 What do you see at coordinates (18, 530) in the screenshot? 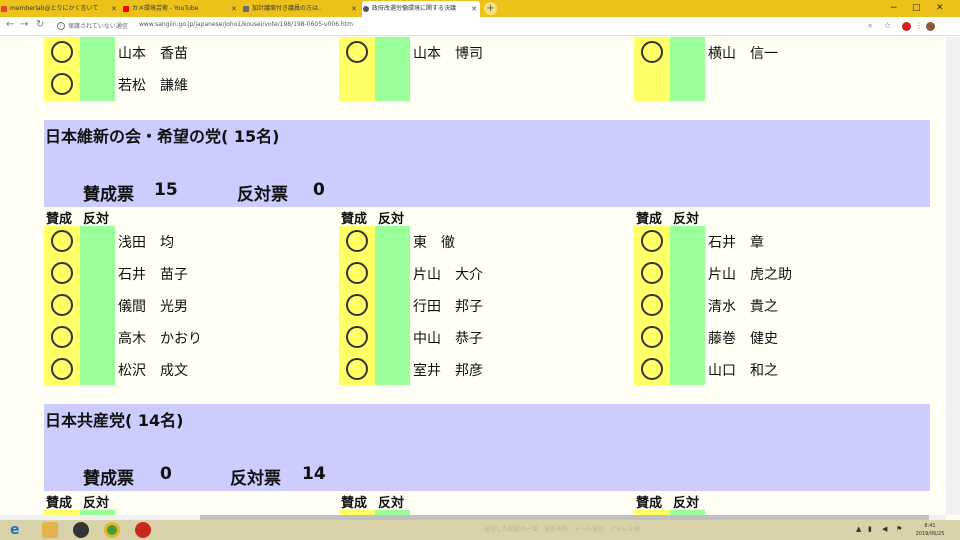
I see `ie-start-icon: e` at bounding box center [18, 530].